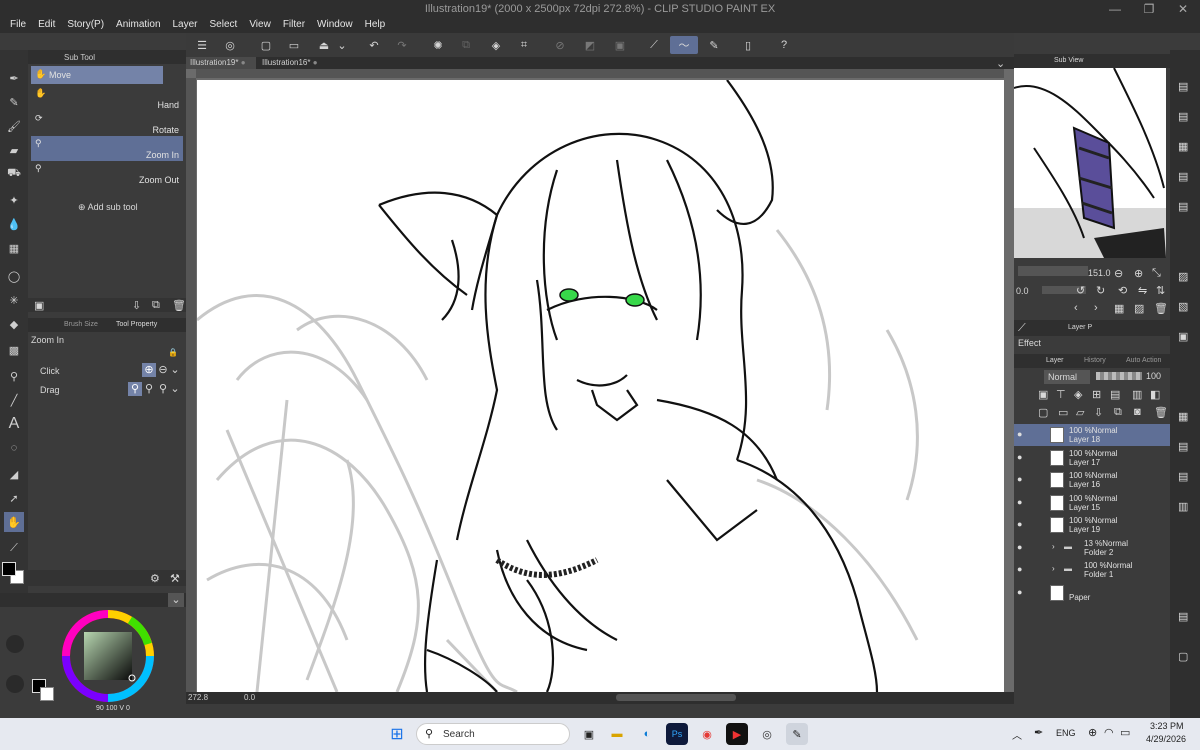 Image resolution: width=1200 pixels, height=750 pixels. I want to click on help-icon: ?, so click(784, 45).